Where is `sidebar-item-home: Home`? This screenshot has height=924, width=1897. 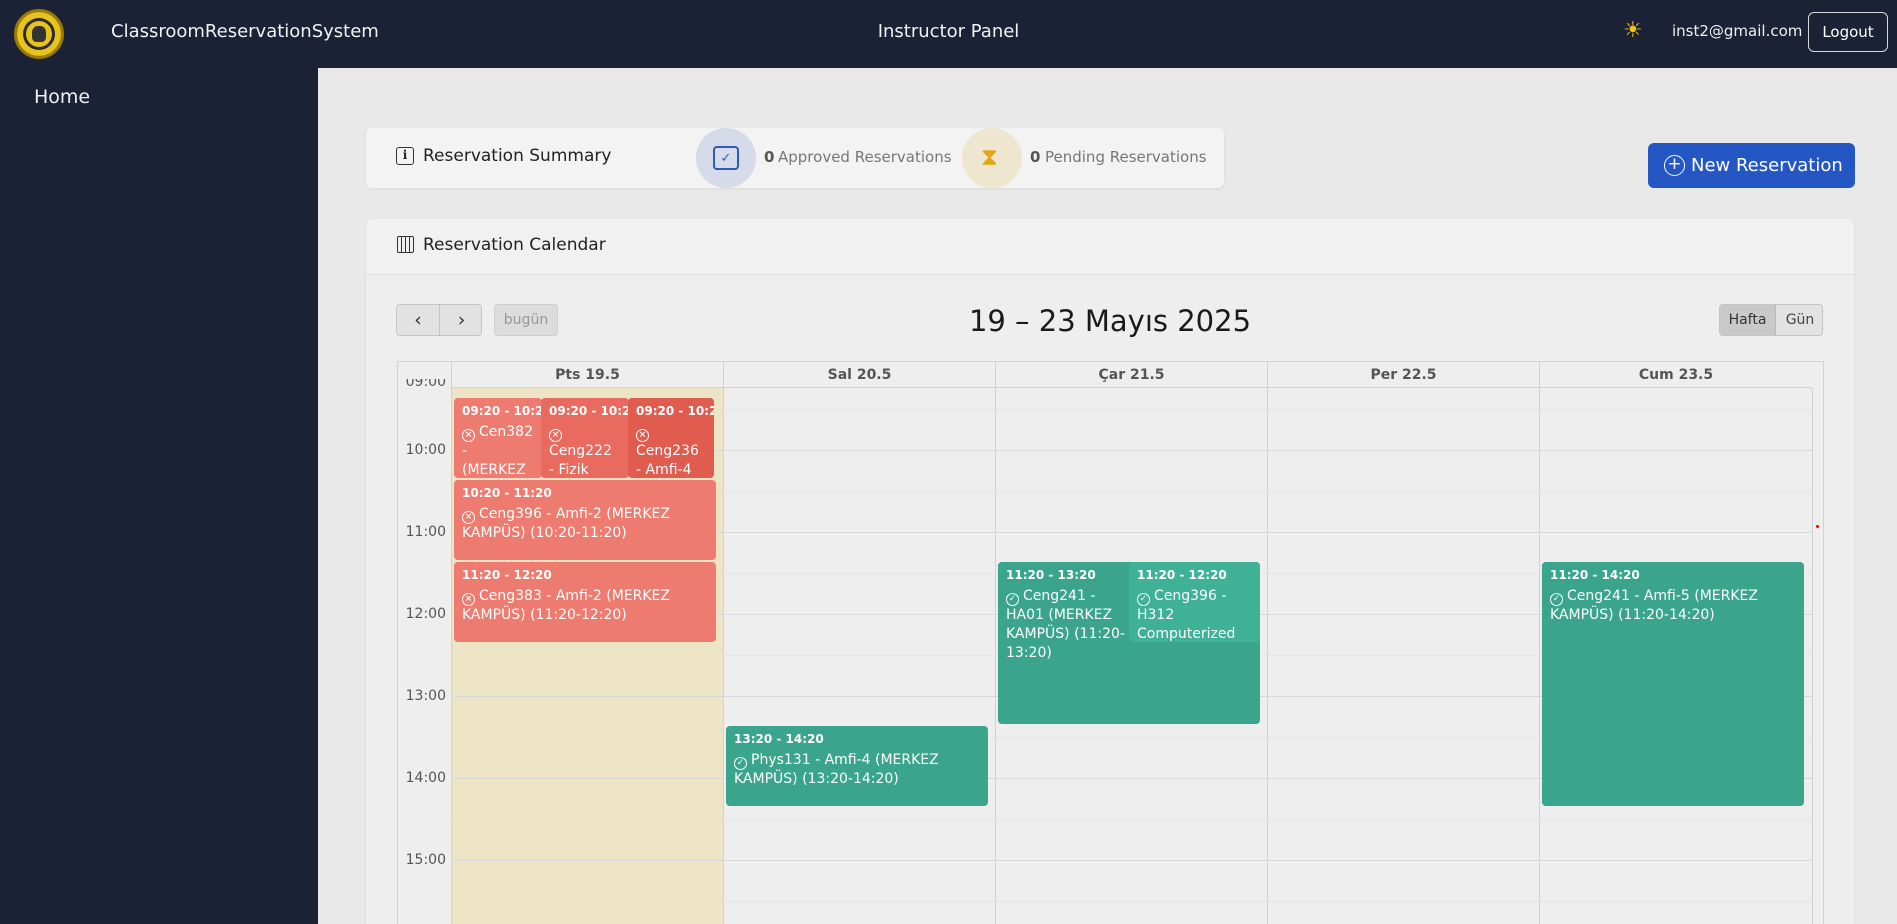 sidebar-item-home: Home is located at coordinates (62, 97).